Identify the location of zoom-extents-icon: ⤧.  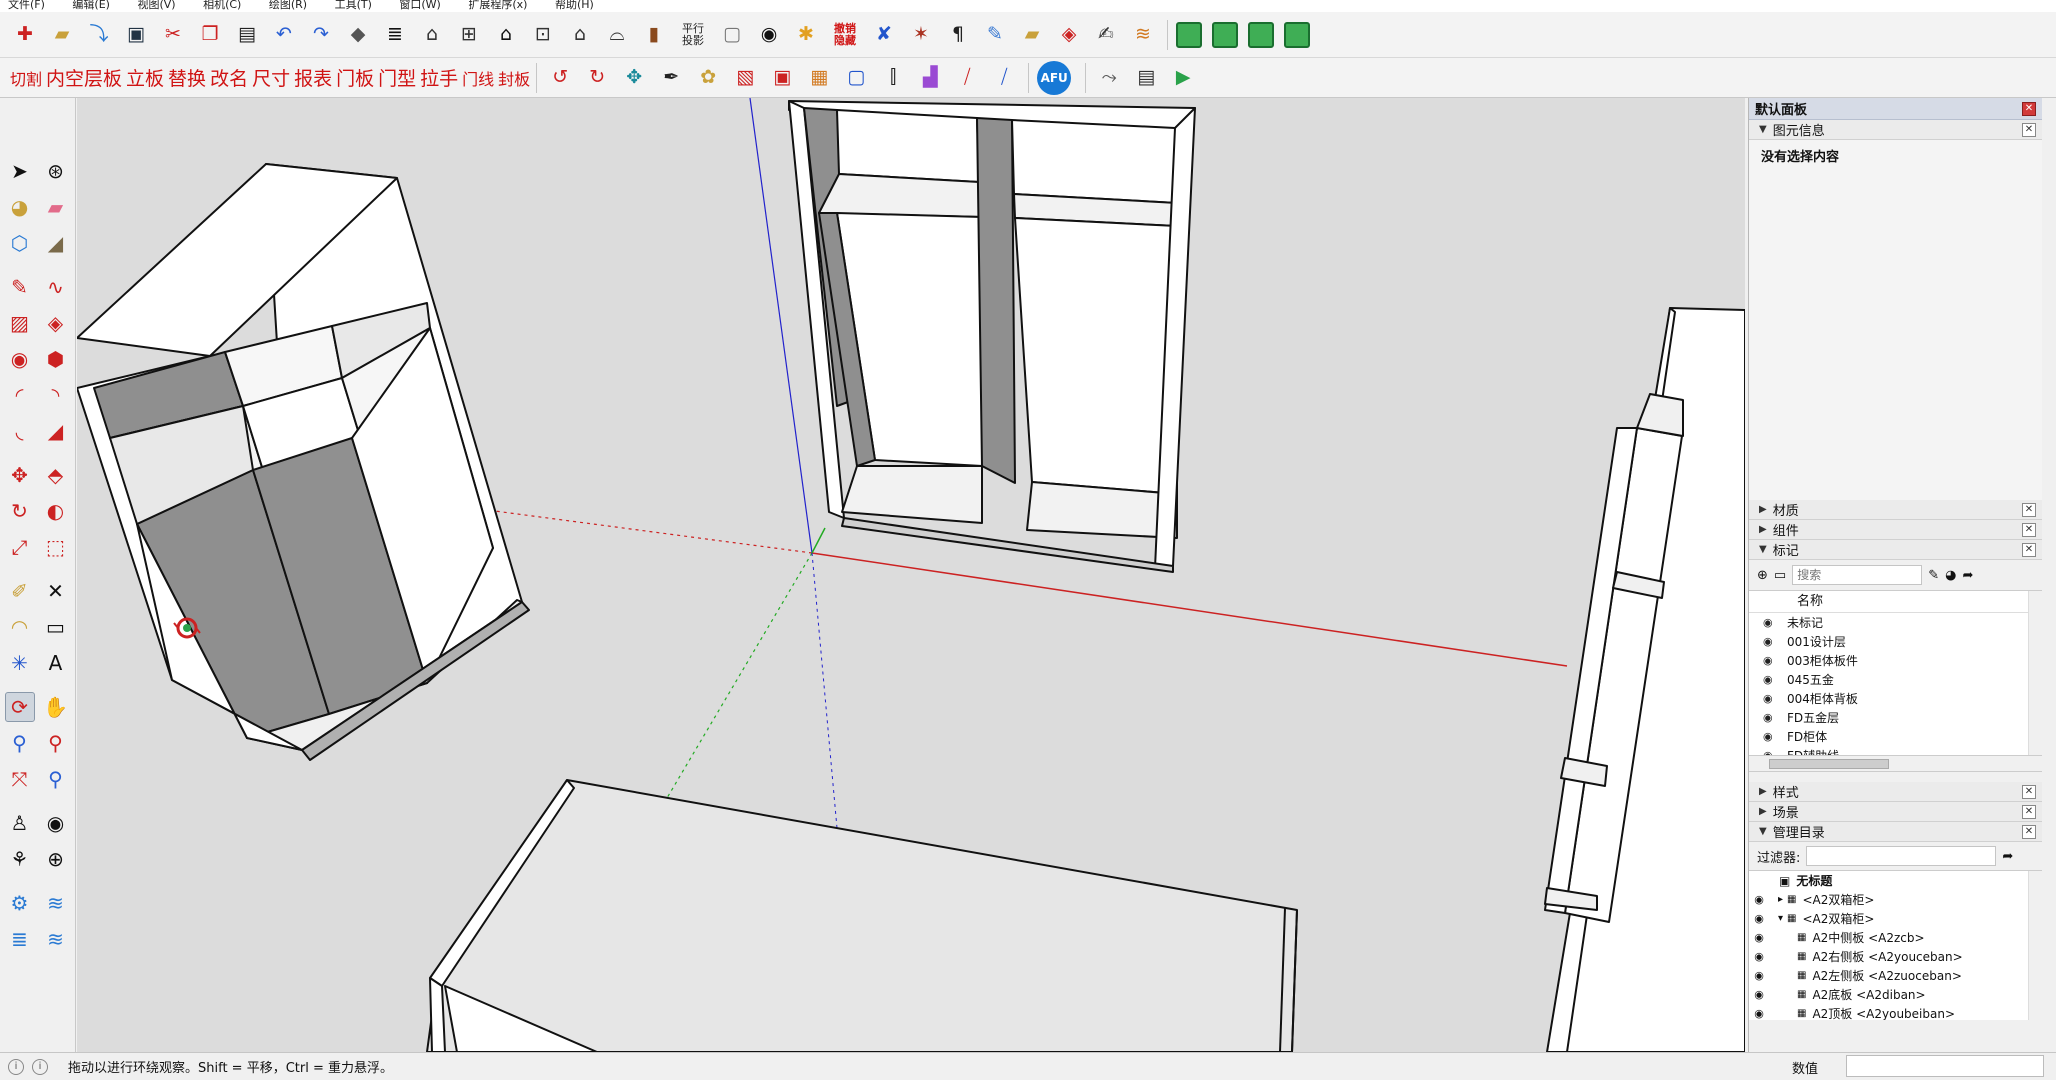
(20, 779).